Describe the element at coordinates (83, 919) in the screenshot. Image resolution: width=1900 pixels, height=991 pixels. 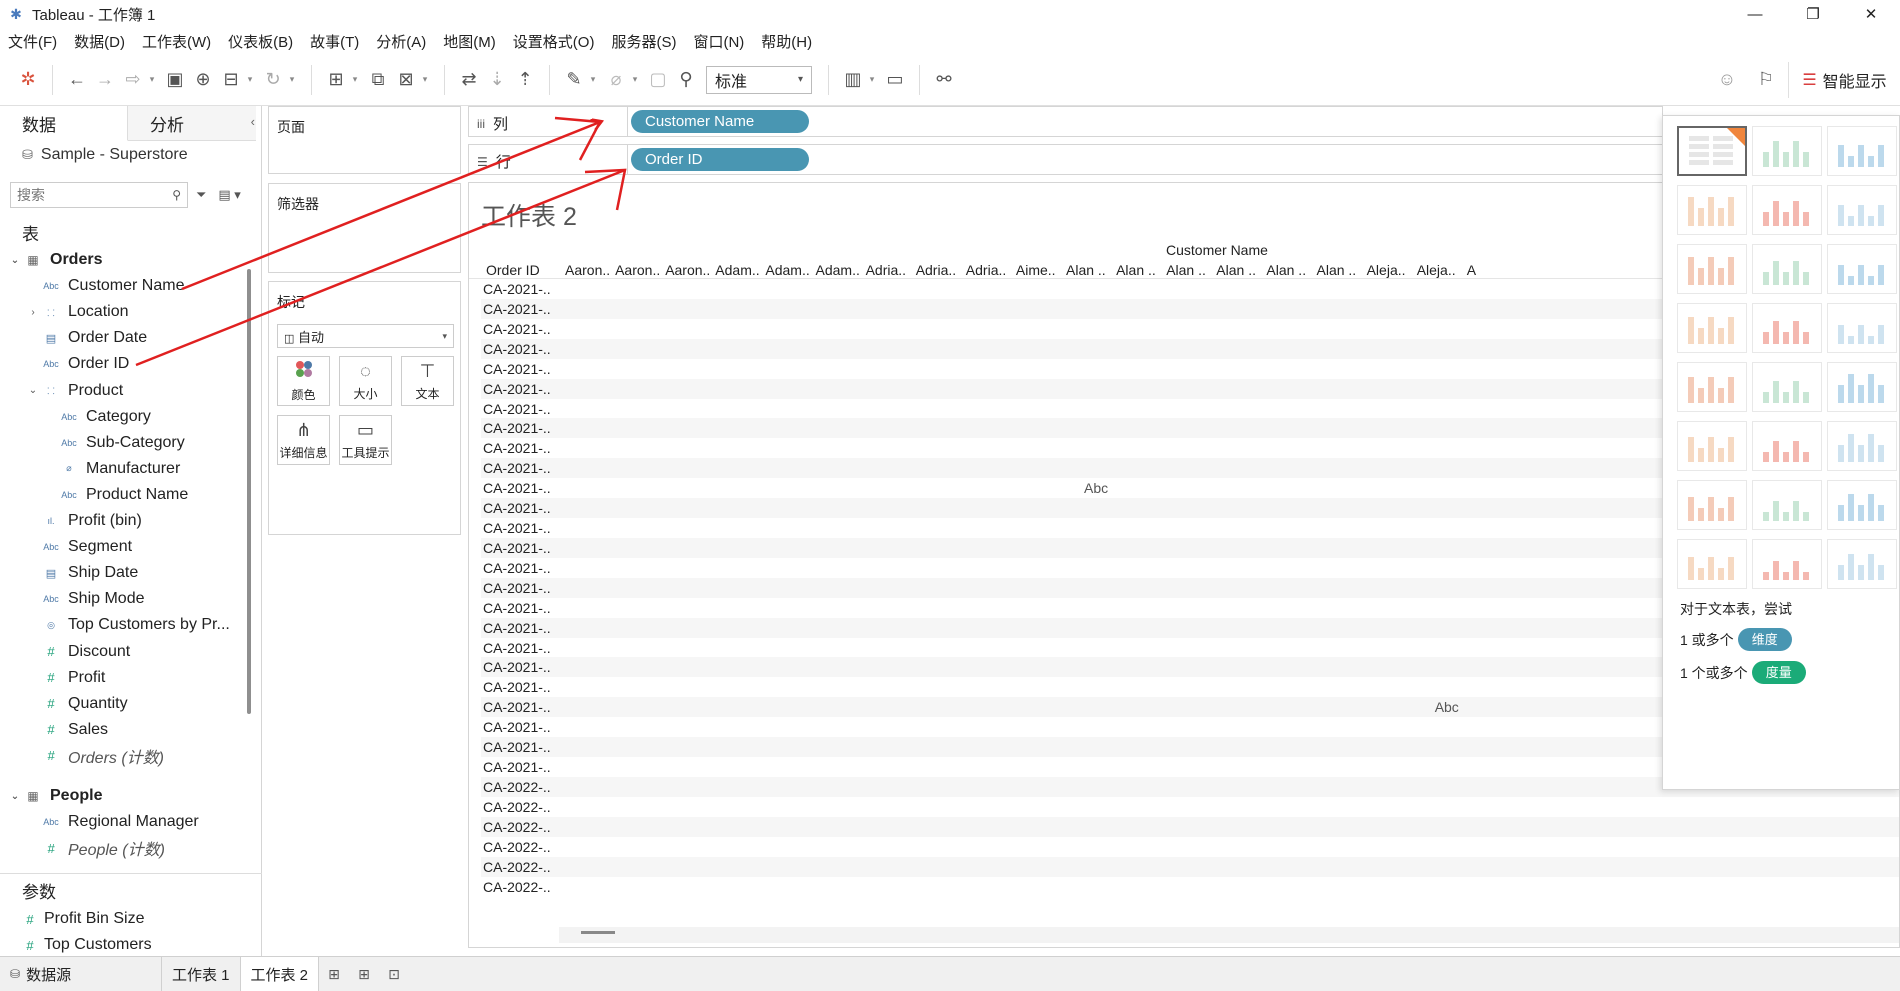
I see `parameter-item: # Profit Bin Size` at that location.